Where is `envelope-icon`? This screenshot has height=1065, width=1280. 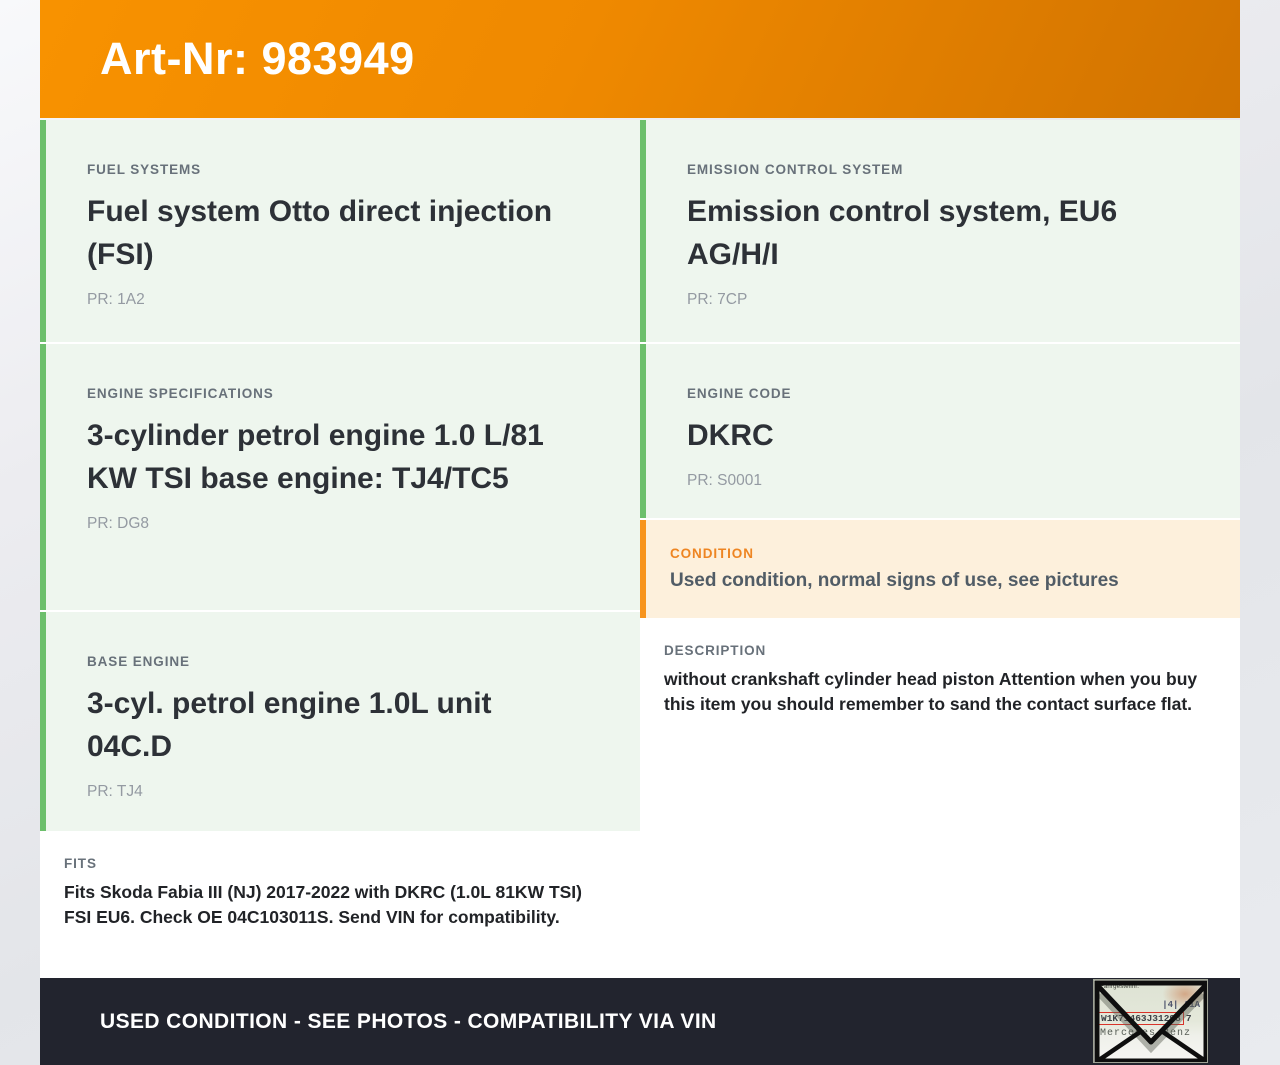
envelope-icon is located at coordinates (1150, 1021).